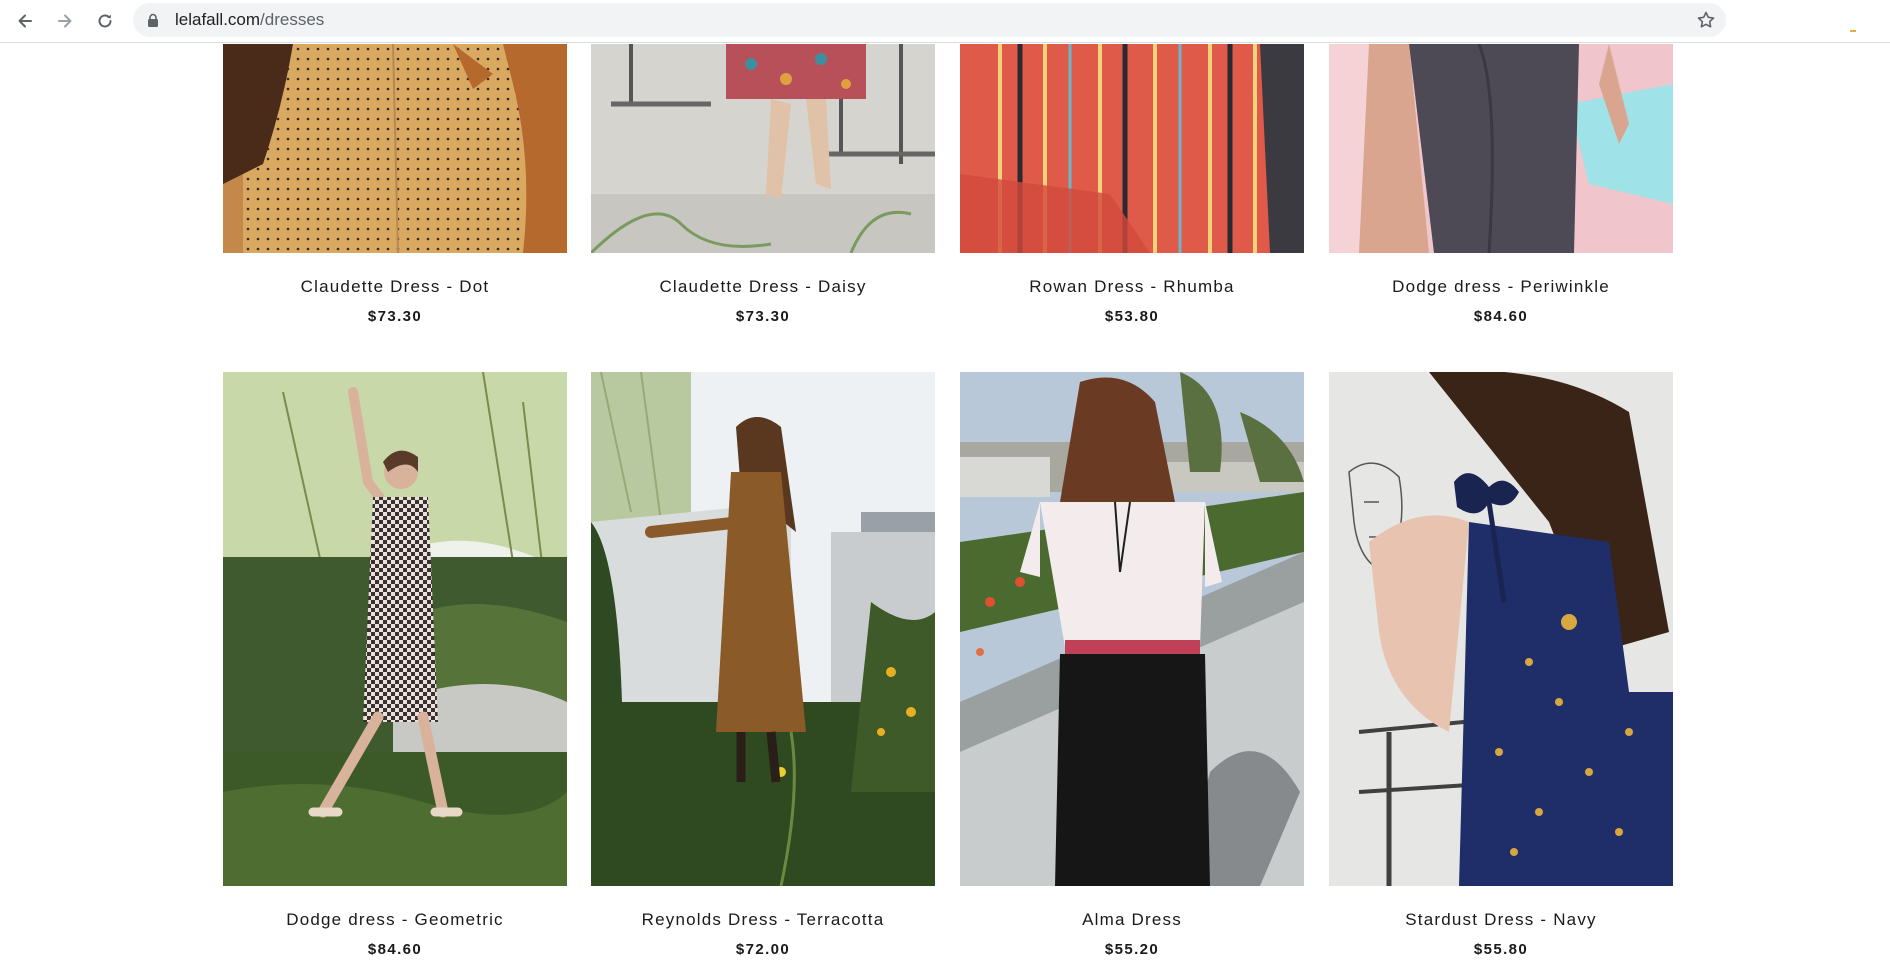  I want to click on product-name: Alma Dress, so click(1132, 920).